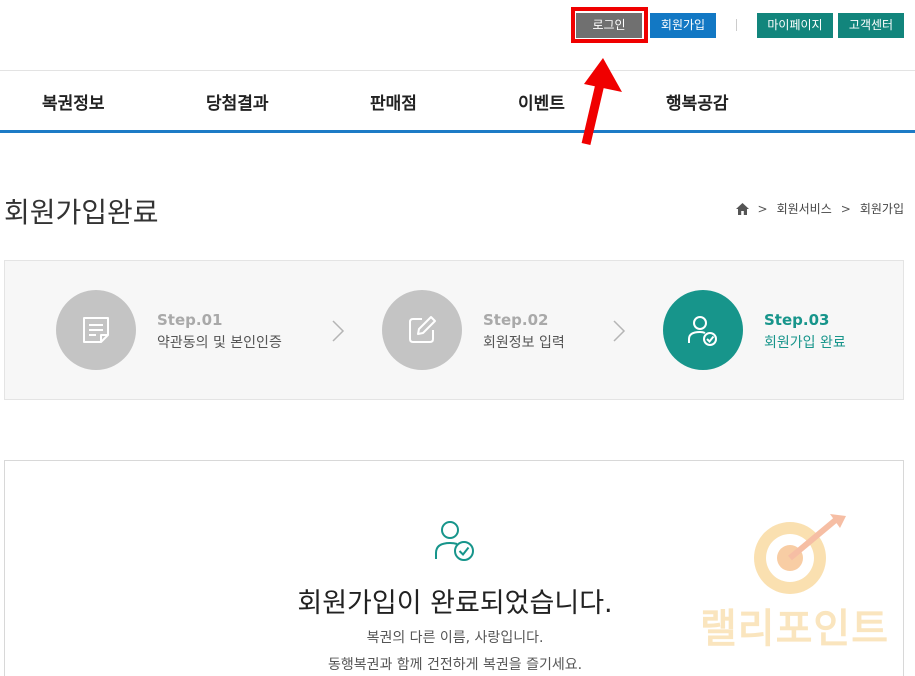  What do you see at coordinates (81, 212) in the screenshot?
I see `page-title: 회원가입완료` at bounding box center [81, 212].